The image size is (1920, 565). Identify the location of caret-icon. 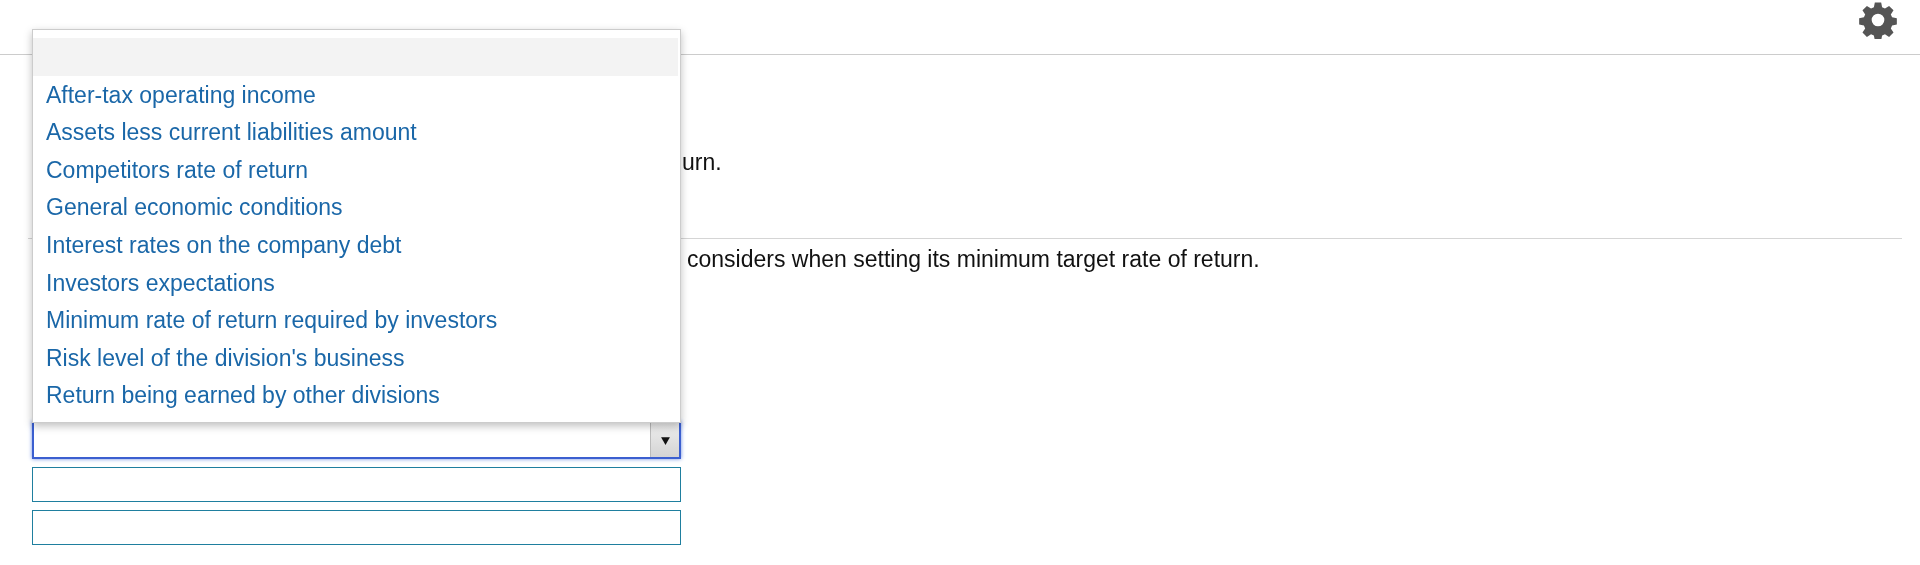
(665, 440).